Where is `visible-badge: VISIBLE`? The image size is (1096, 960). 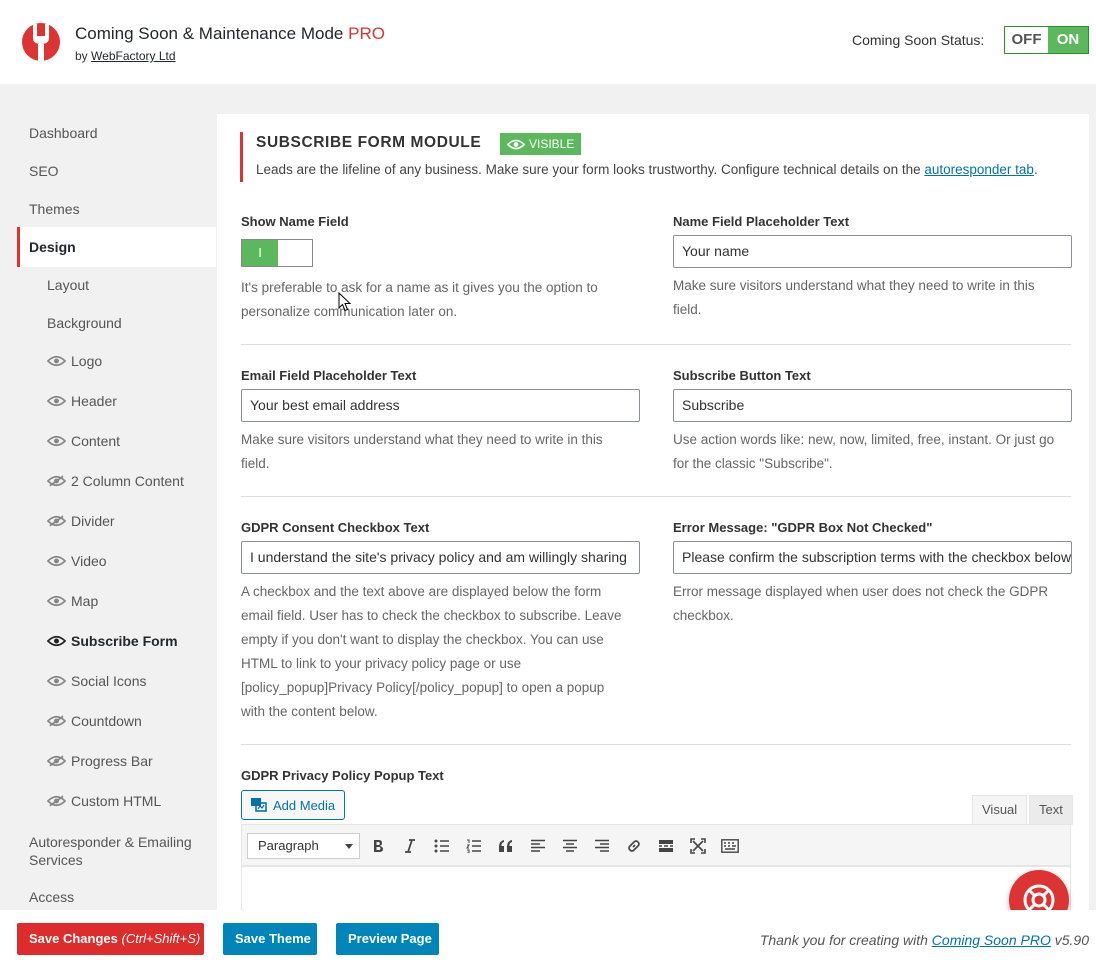 visible-badge: VISIBLE is located at coordinates (541, 144).